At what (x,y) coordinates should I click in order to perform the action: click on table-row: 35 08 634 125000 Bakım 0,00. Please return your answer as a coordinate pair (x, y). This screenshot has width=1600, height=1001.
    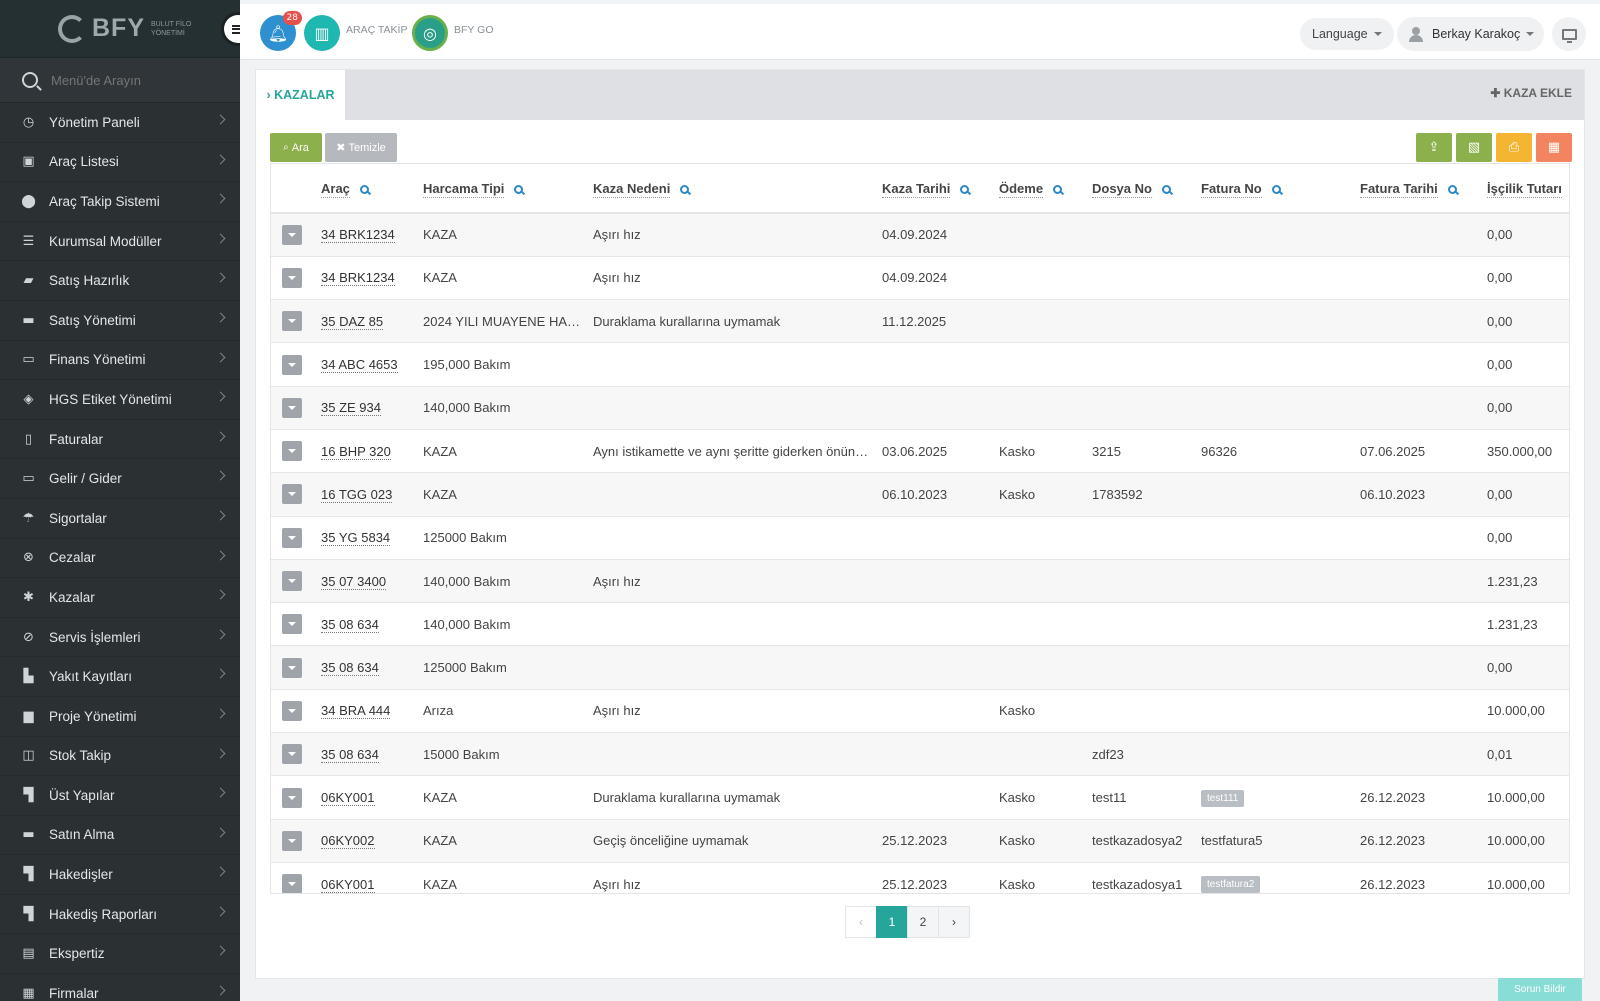
    Looking at the image, I should click on (920, 667).